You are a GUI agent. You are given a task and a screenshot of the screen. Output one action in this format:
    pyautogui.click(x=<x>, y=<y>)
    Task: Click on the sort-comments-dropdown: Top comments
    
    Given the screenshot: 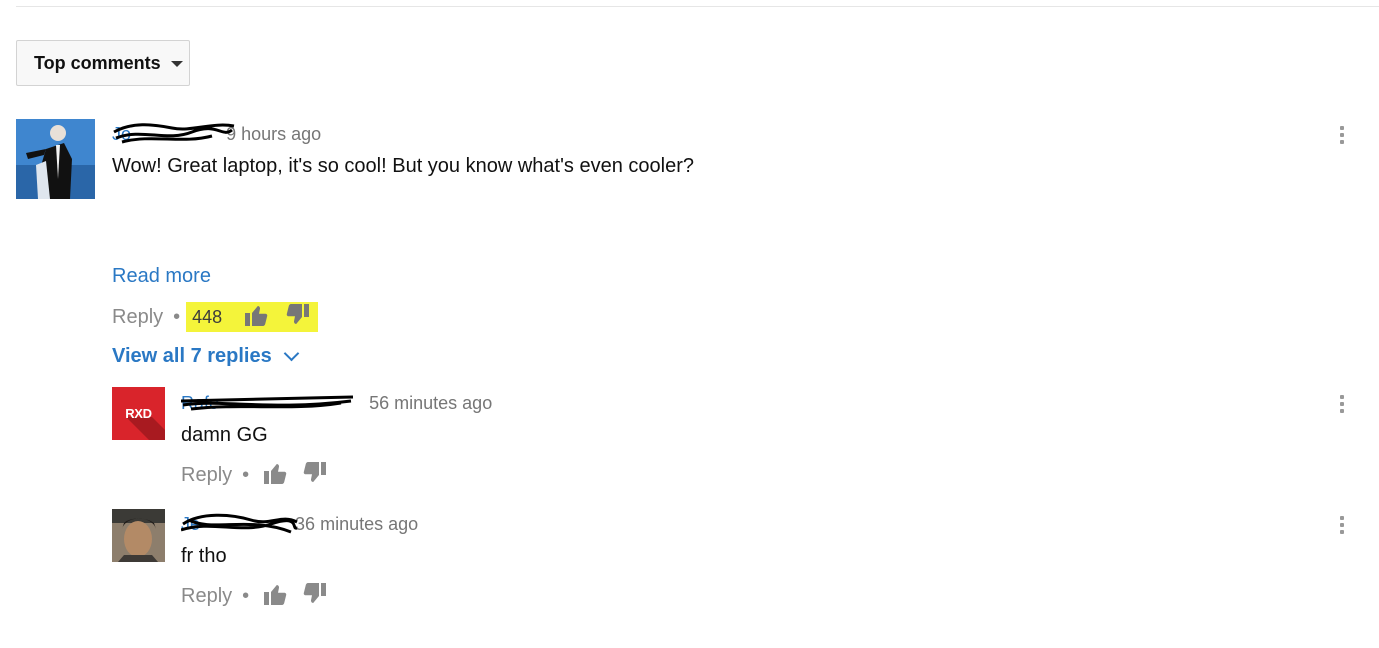 What is the action you would take?
    pyautogui.click(x=103, y=63)
    